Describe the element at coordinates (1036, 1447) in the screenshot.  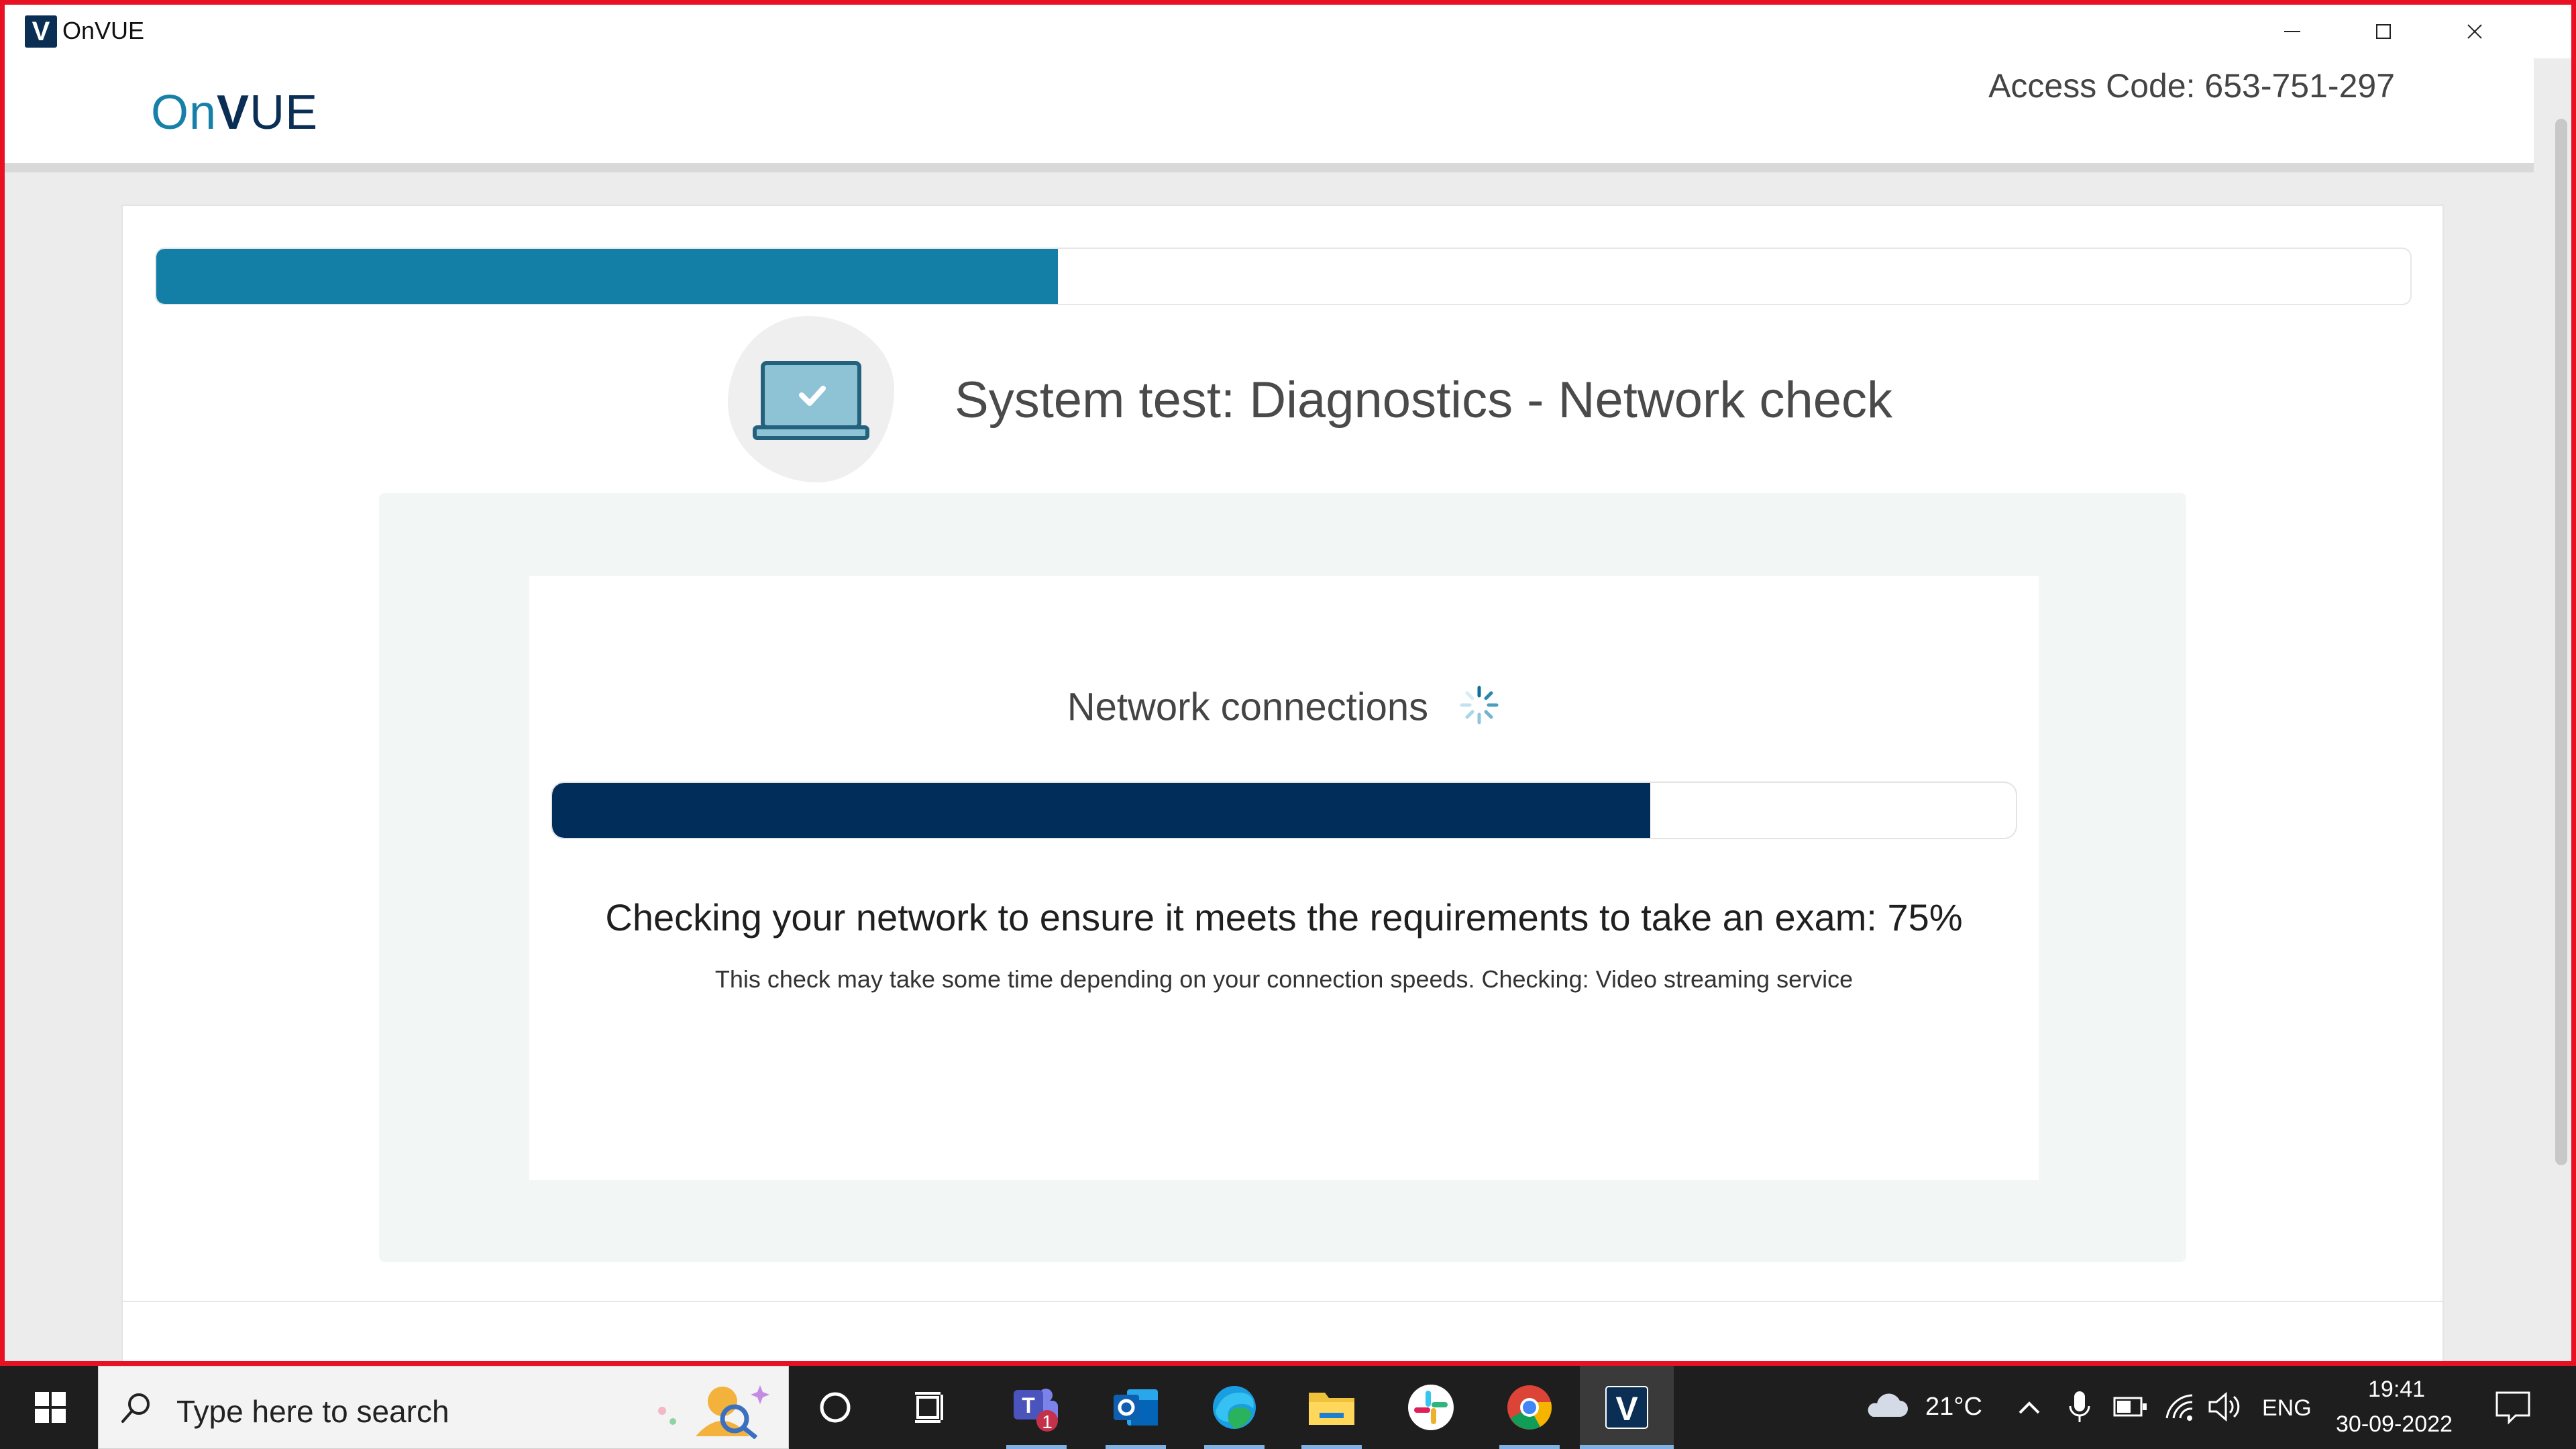
I see `teams-running-indicator` at that location.